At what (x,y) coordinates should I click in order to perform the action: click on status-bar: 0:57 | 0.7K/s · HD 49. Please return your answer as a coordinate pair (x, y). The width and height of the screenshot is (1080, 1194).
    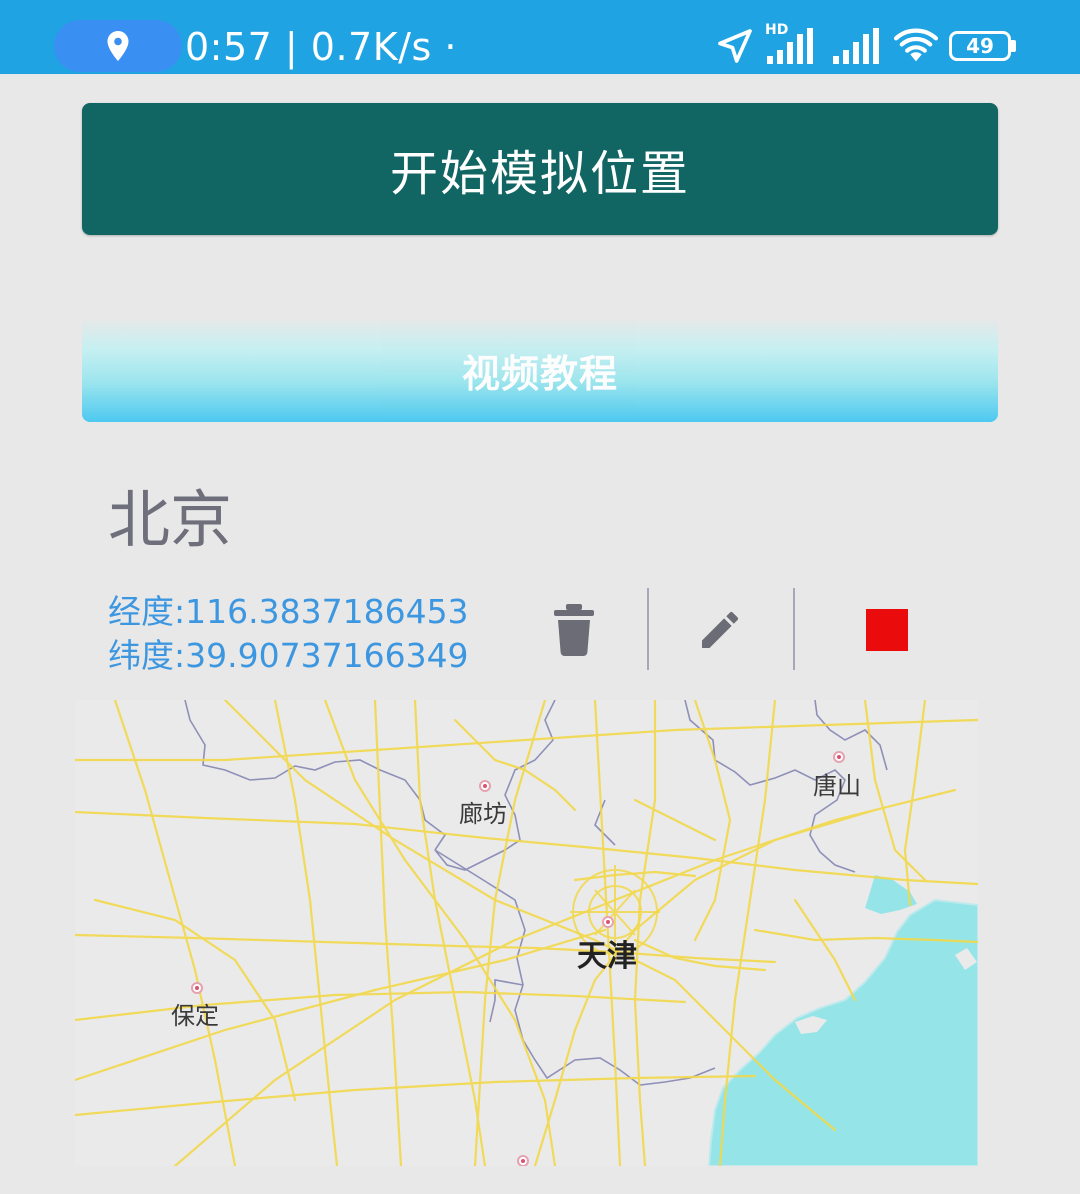
    Looking at the image, I should click on (540, 37).